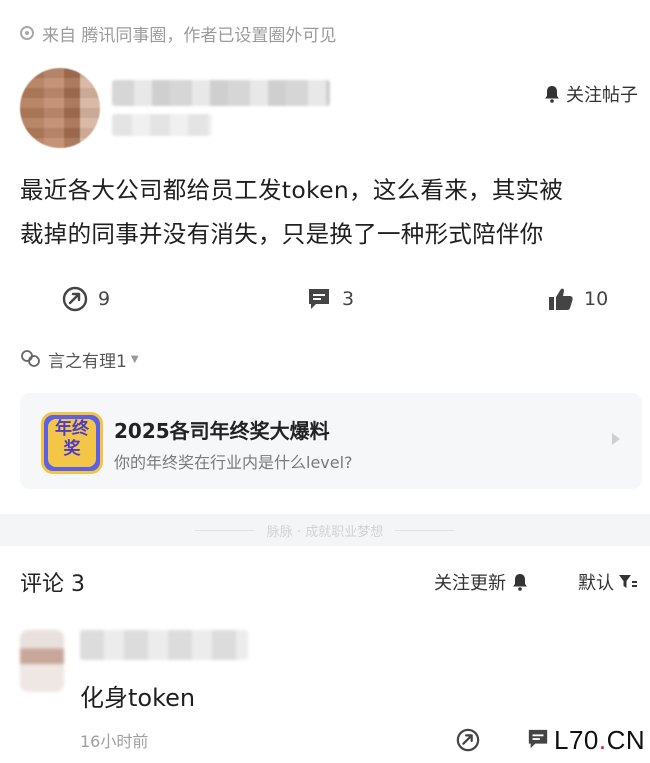 This screenshot has width=650, height=763. I want to click on source-circle-icon, so click(27, 33).